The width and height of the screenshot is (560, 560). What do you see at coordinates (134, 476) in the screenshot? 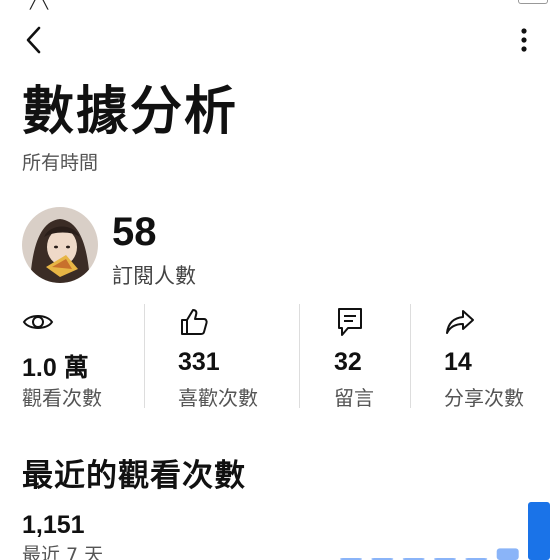
I see `section-title: 最近的觀看次數` at bounding box center [134, 476].